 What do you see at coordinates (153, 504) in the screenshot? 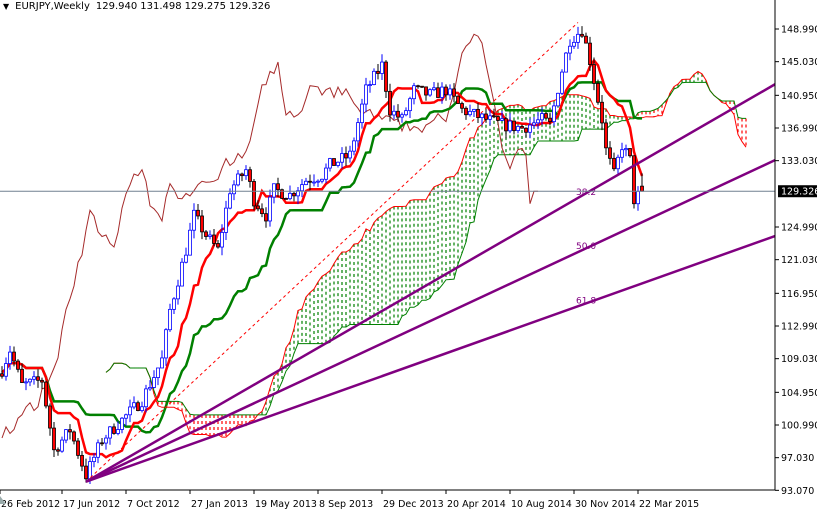
I see `time-tick-label: 7 Oct 2012` at bounding box center [153, 504].